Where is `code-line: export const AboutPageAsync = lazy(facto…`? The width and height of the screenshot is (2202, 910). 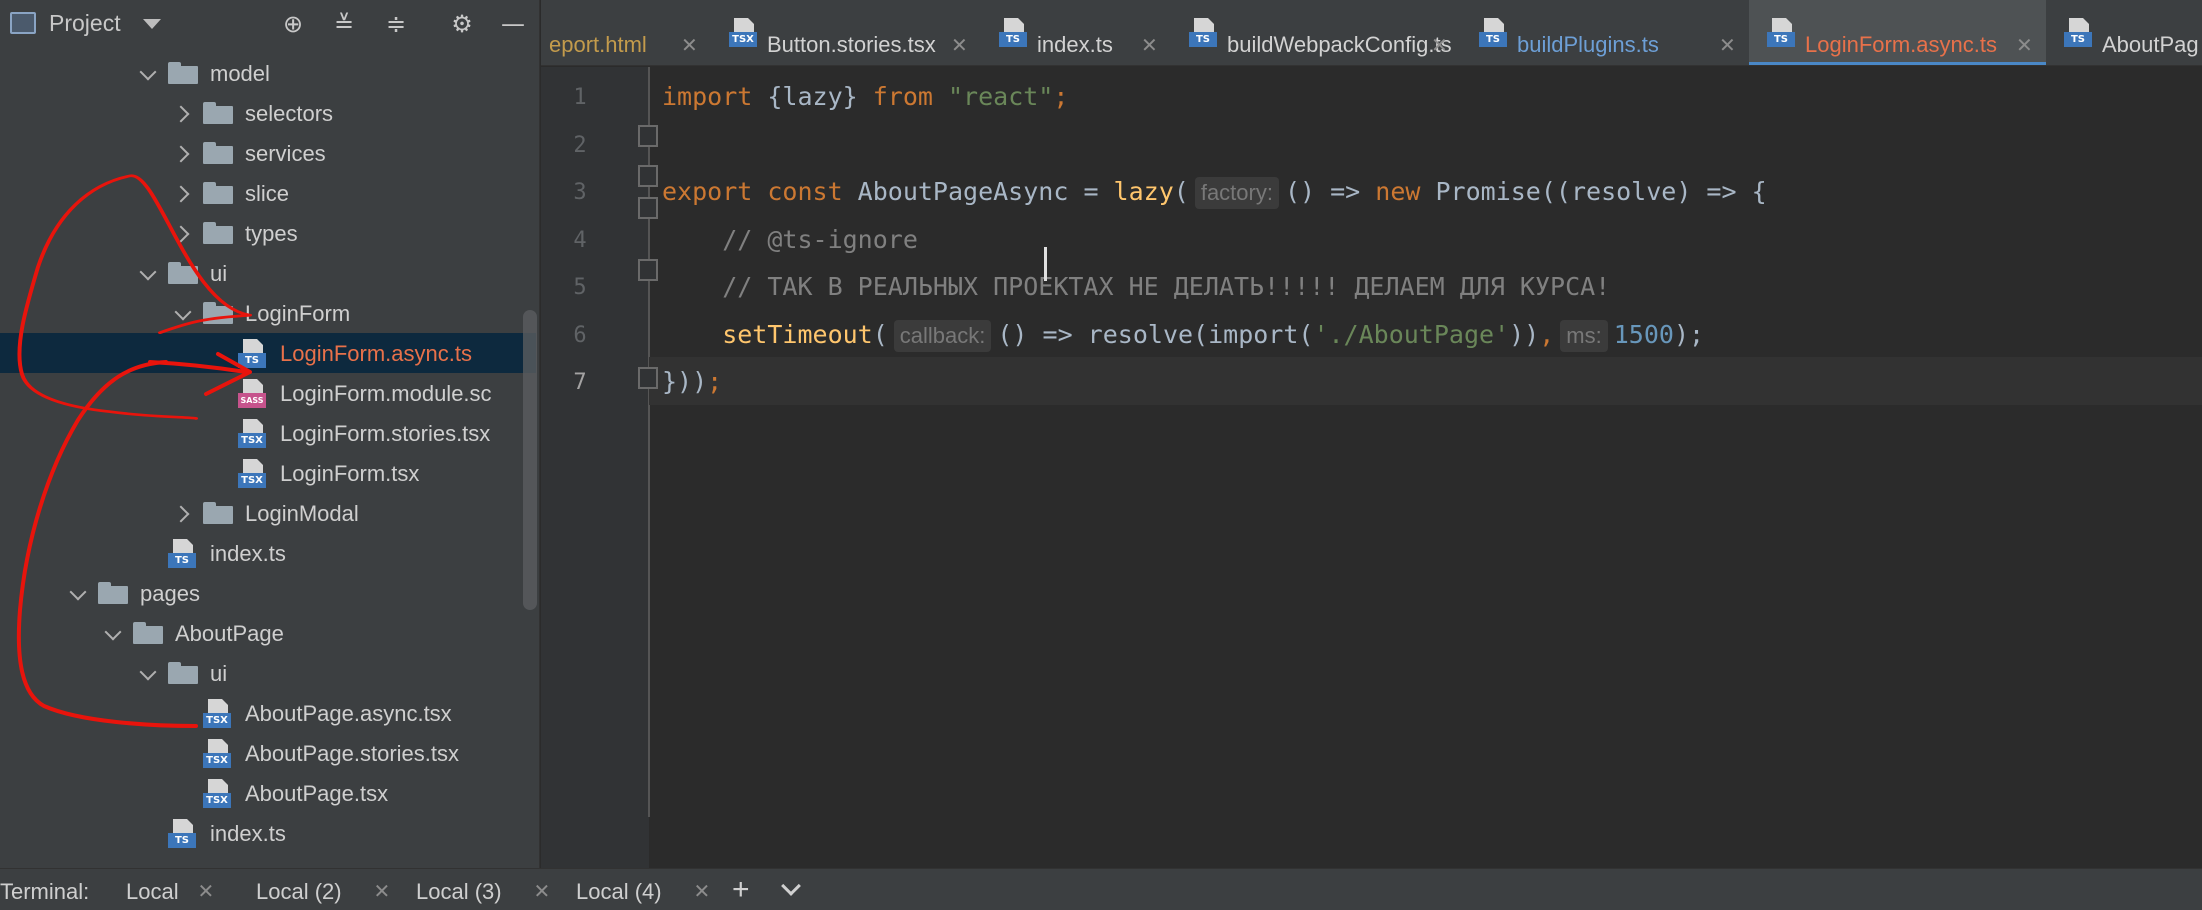 code-line: export const AboutPageAsync = lazy(facto… is located at coordinates (1214, 192).